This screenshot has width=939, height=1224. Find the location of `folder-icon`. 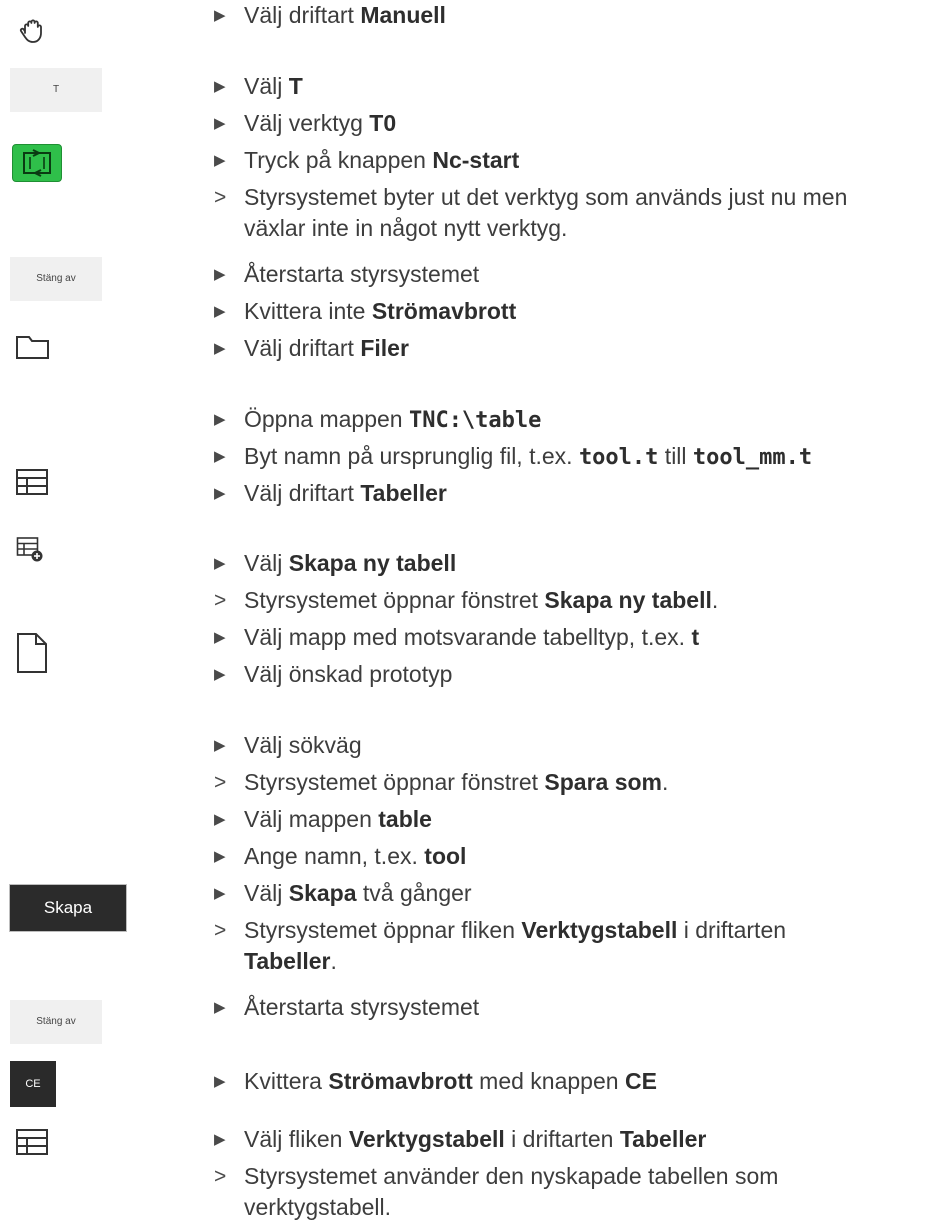

folder-icon is located at coordinates (32, 347).